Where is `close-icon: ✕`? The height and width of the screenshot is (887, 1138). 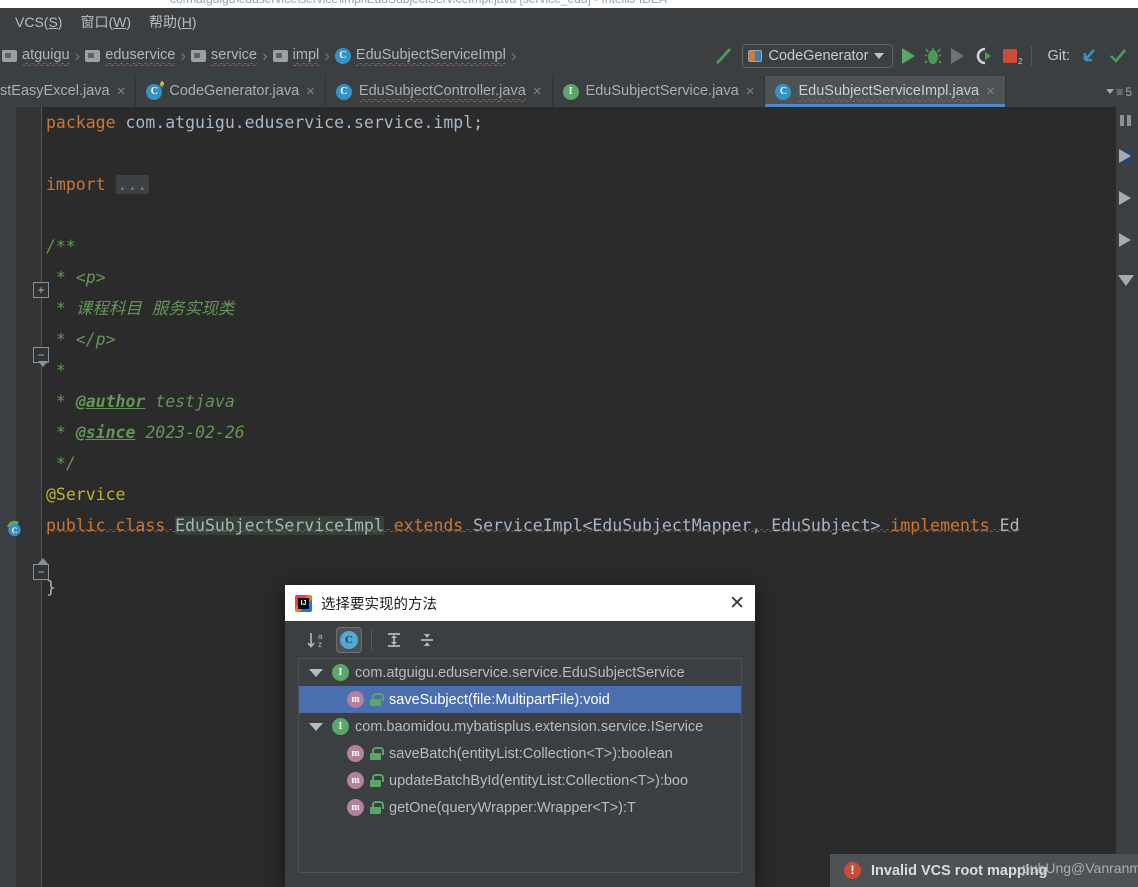 close-icon: ✕ is located at coordinates (737, 603).